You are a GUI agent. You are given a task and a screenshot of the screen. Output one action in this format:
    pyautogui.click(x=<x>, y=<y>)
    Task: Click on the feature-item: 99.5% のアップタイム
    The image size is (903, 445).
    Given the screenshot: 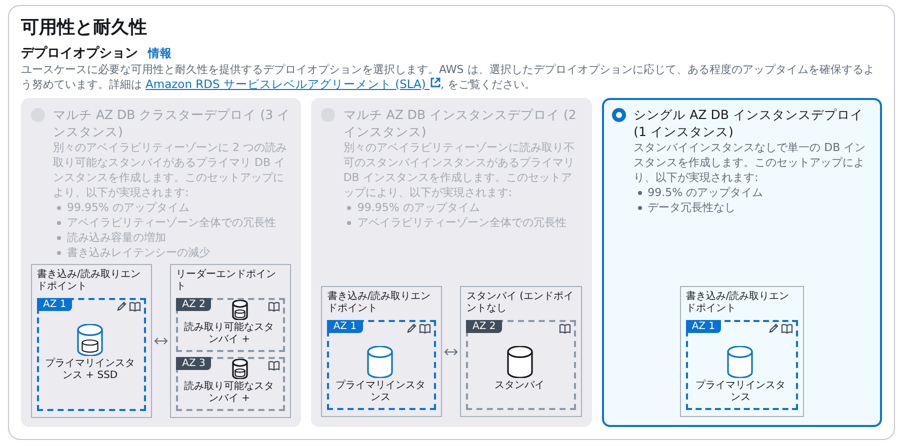 What is the action you would take?
    pyautogui.click(x=753, y=192)
    